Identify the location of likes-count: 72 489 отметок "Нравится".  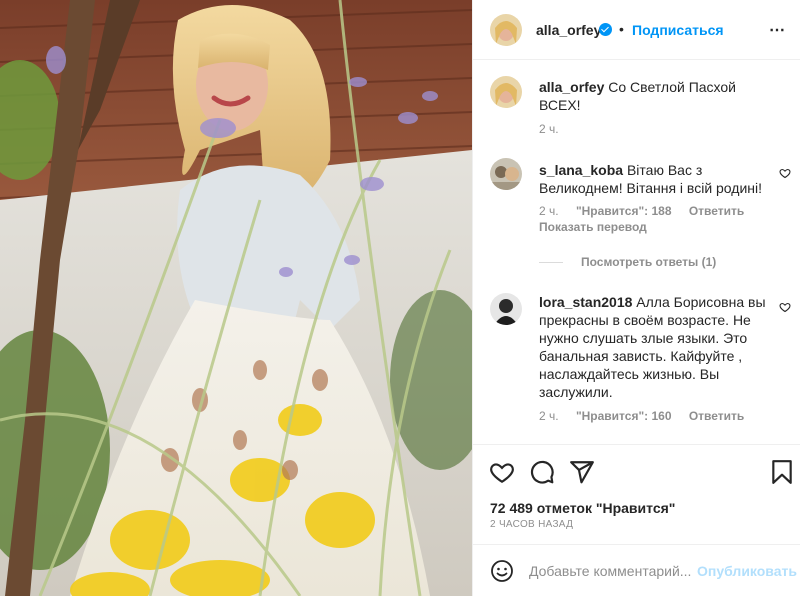
(582, 508).